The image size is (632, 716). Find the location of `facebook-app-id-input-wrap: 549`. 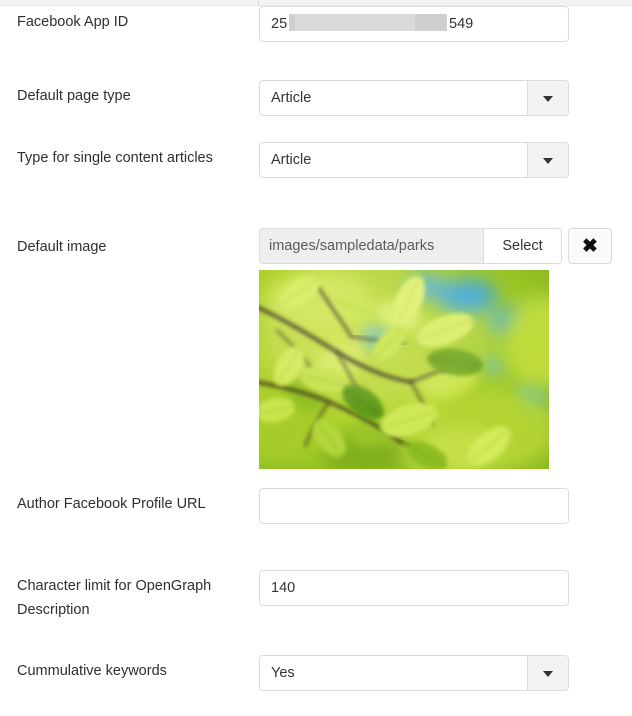

facebook-app-id-input-wrap: 549 is located at coordinates (414, 24).